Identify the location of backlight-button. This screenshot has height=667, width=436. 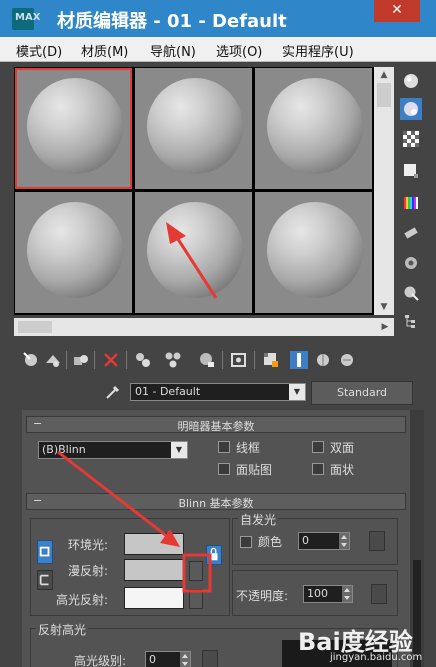
(411, 109).